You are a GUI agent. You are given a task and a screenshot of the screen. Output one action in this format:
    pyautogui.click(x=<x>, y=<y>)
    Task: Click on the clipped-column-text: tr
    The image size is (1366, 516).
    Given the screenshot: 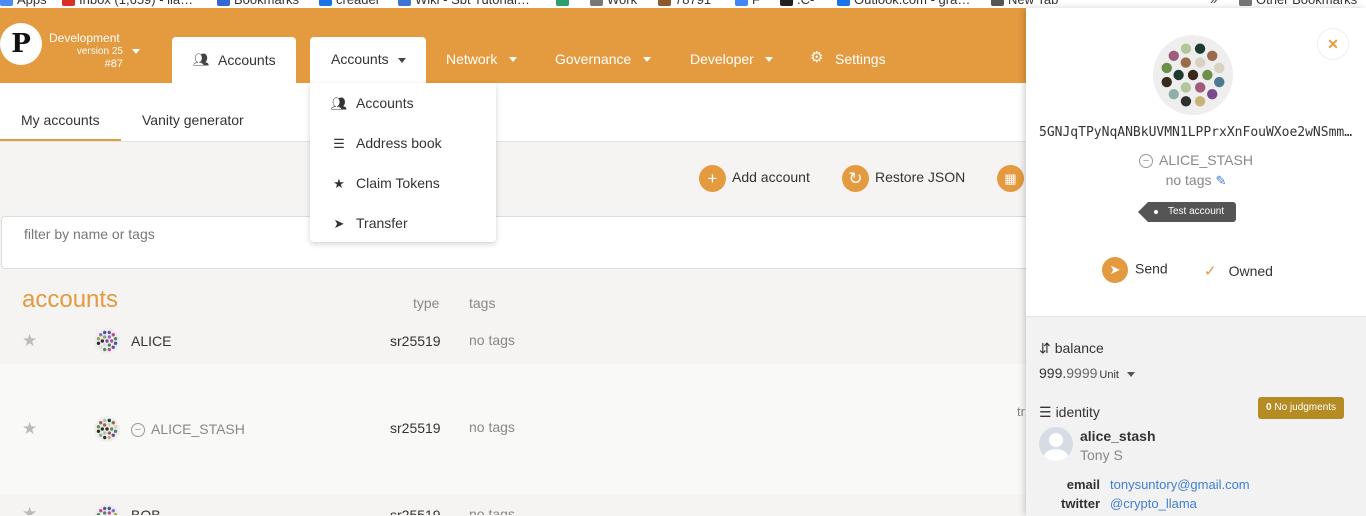 What is the action you would take?
    pyautogui.click(x=1021, y=411)
    